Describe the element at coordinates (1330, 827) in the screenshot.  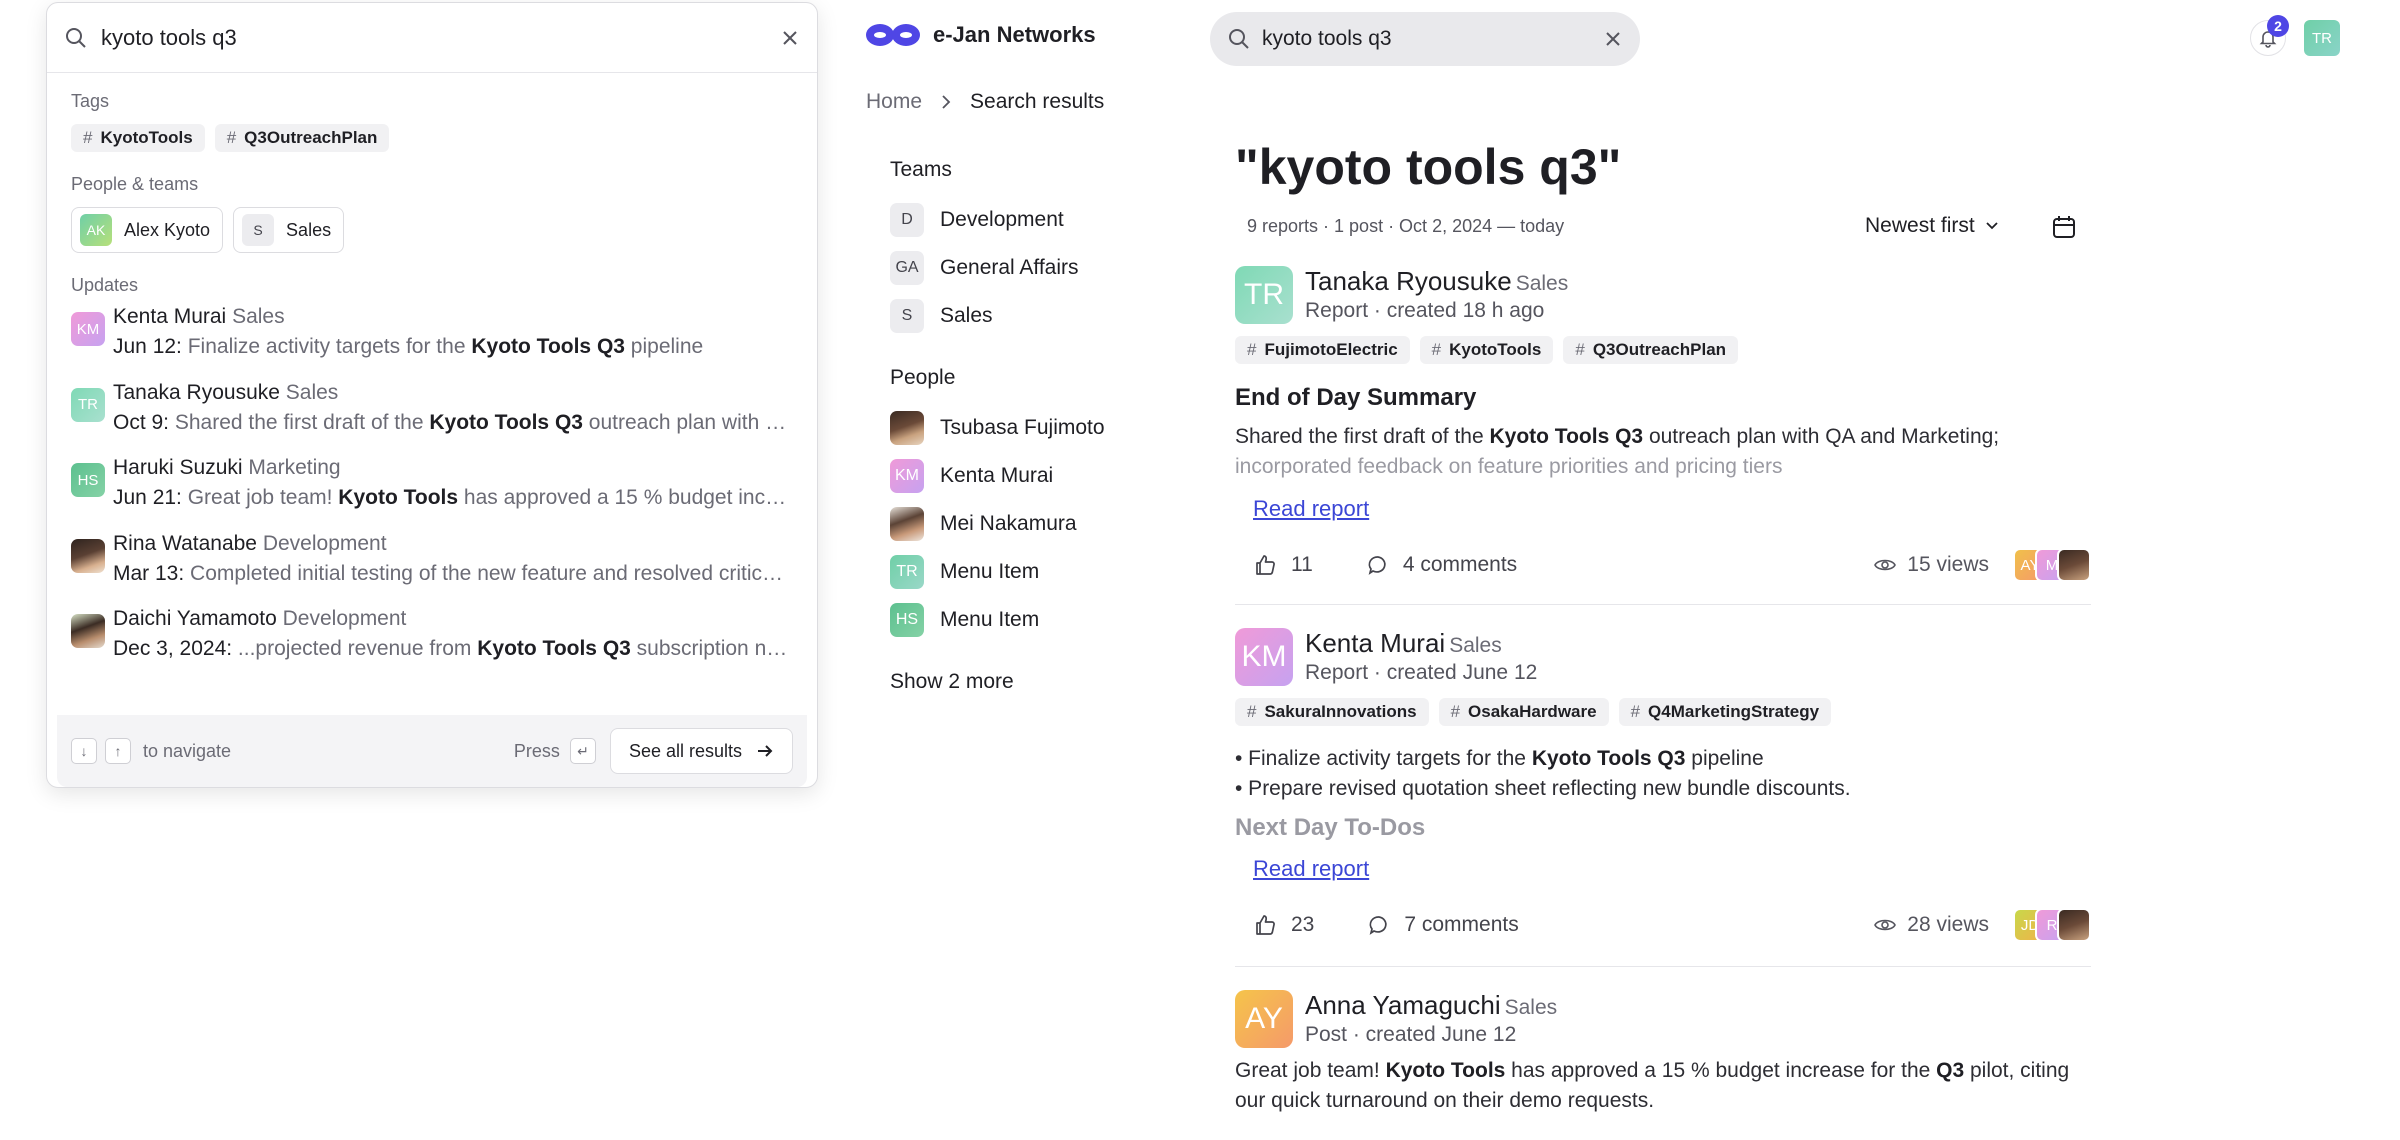
I see `section-heading-faded: Next Day To-Dos` at that location.